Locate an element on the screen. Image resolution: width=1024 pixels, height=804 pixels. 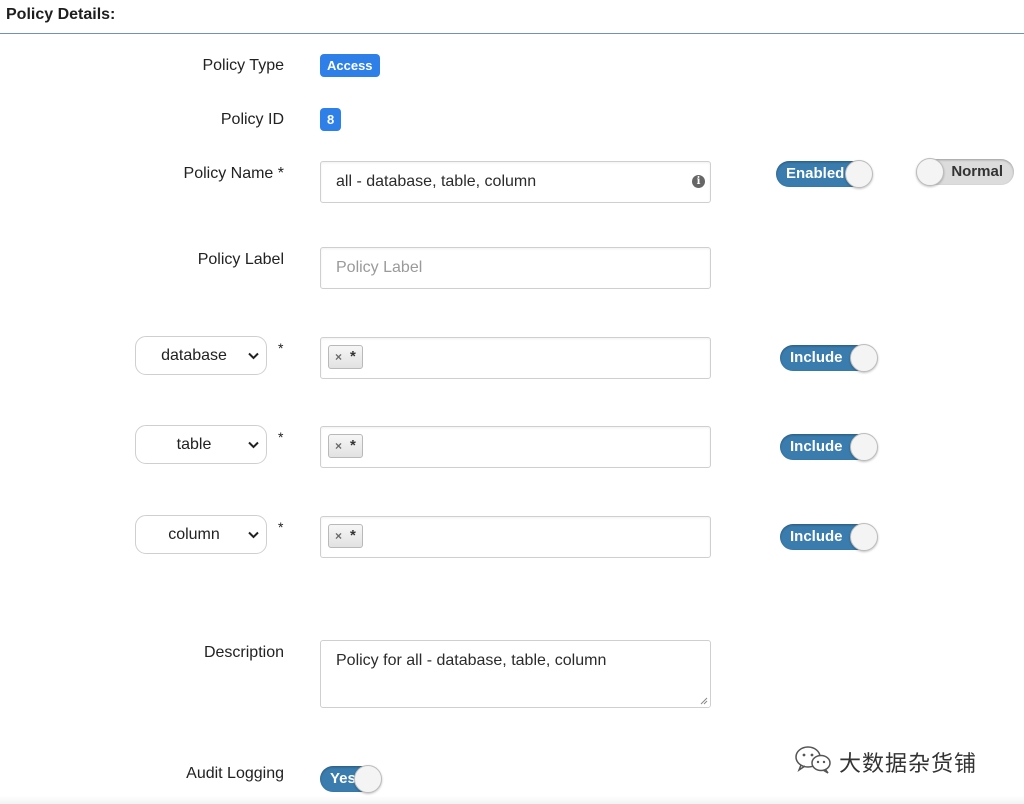
bottom-fade is located at coordinates (512, 800).